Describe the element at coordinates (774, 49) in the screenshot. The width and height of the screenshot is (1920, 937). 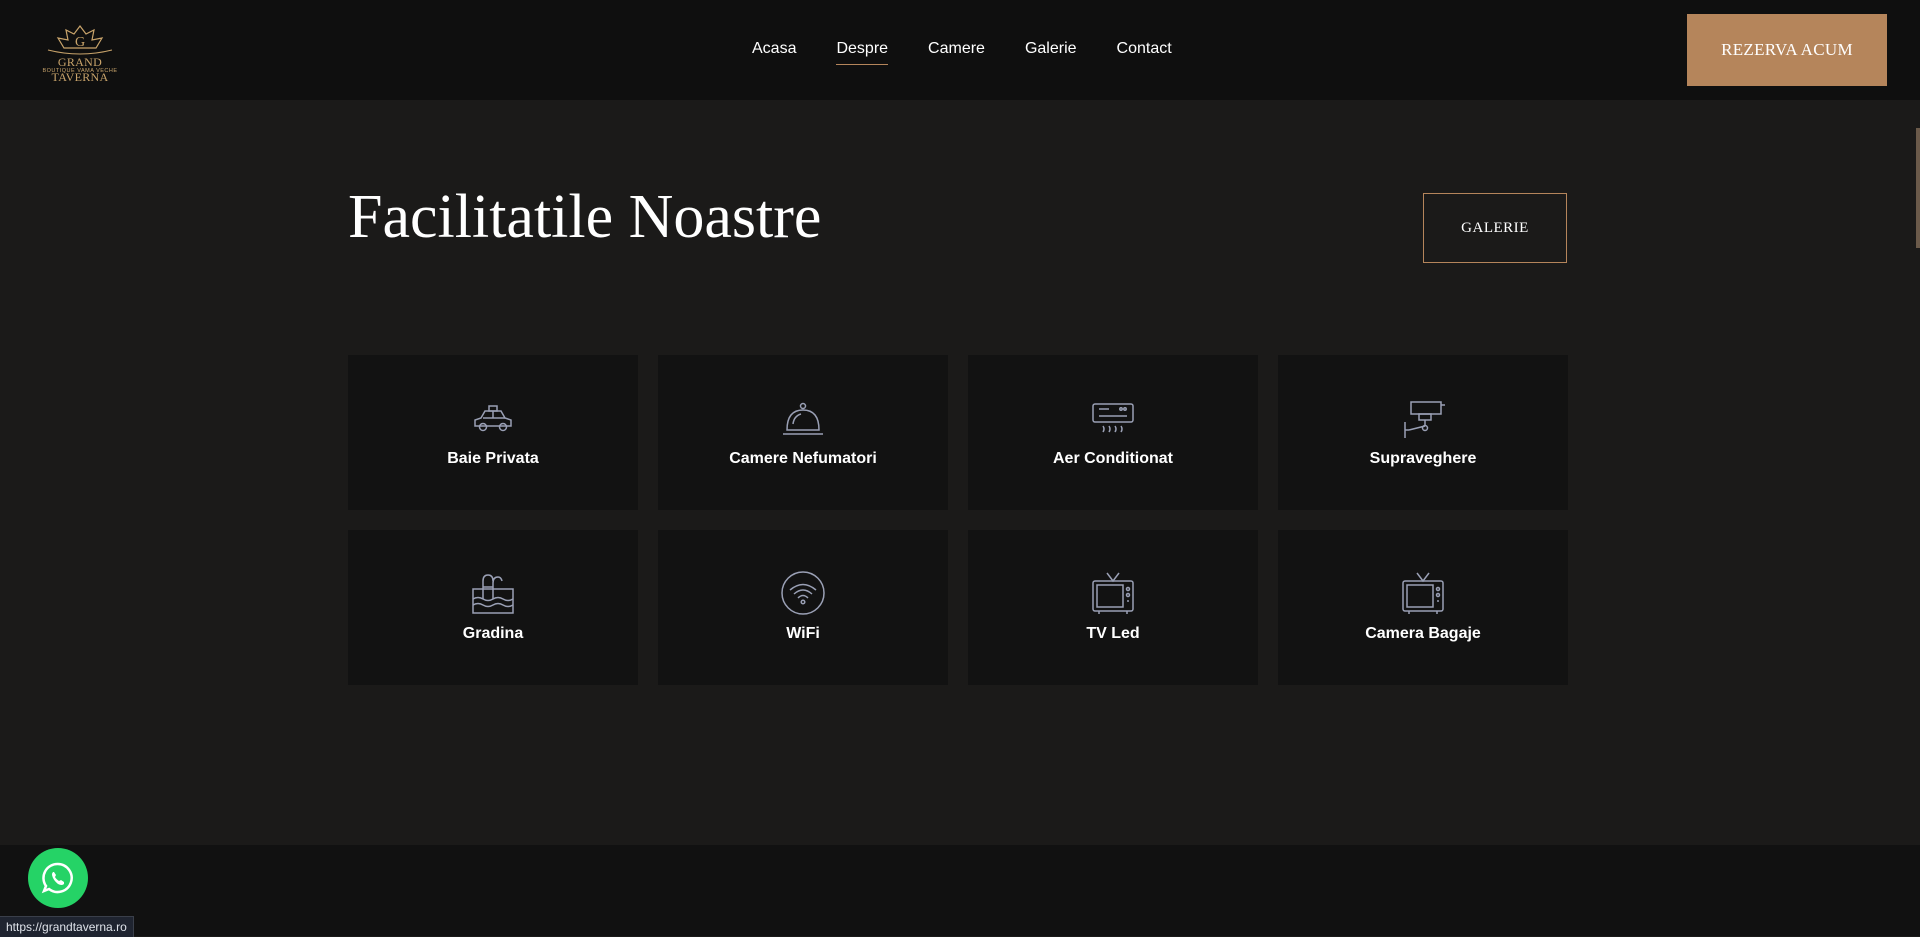
I see `nav-item-acasa: Acasa` at that location.